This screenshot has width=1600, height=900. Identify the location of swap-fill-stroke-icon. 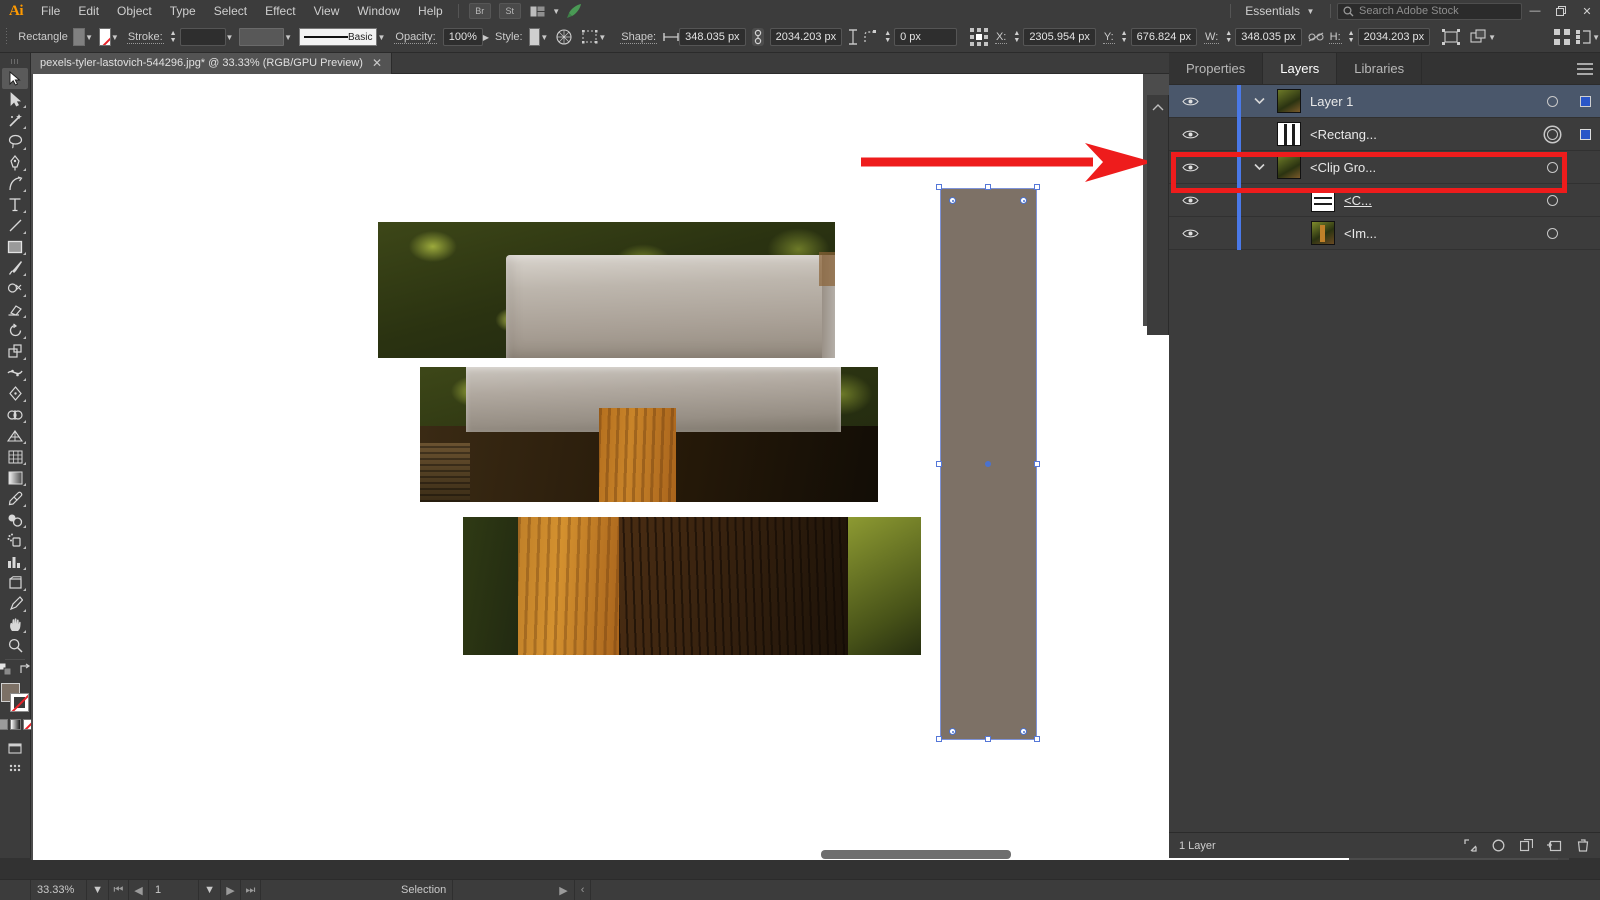
(24, 671).